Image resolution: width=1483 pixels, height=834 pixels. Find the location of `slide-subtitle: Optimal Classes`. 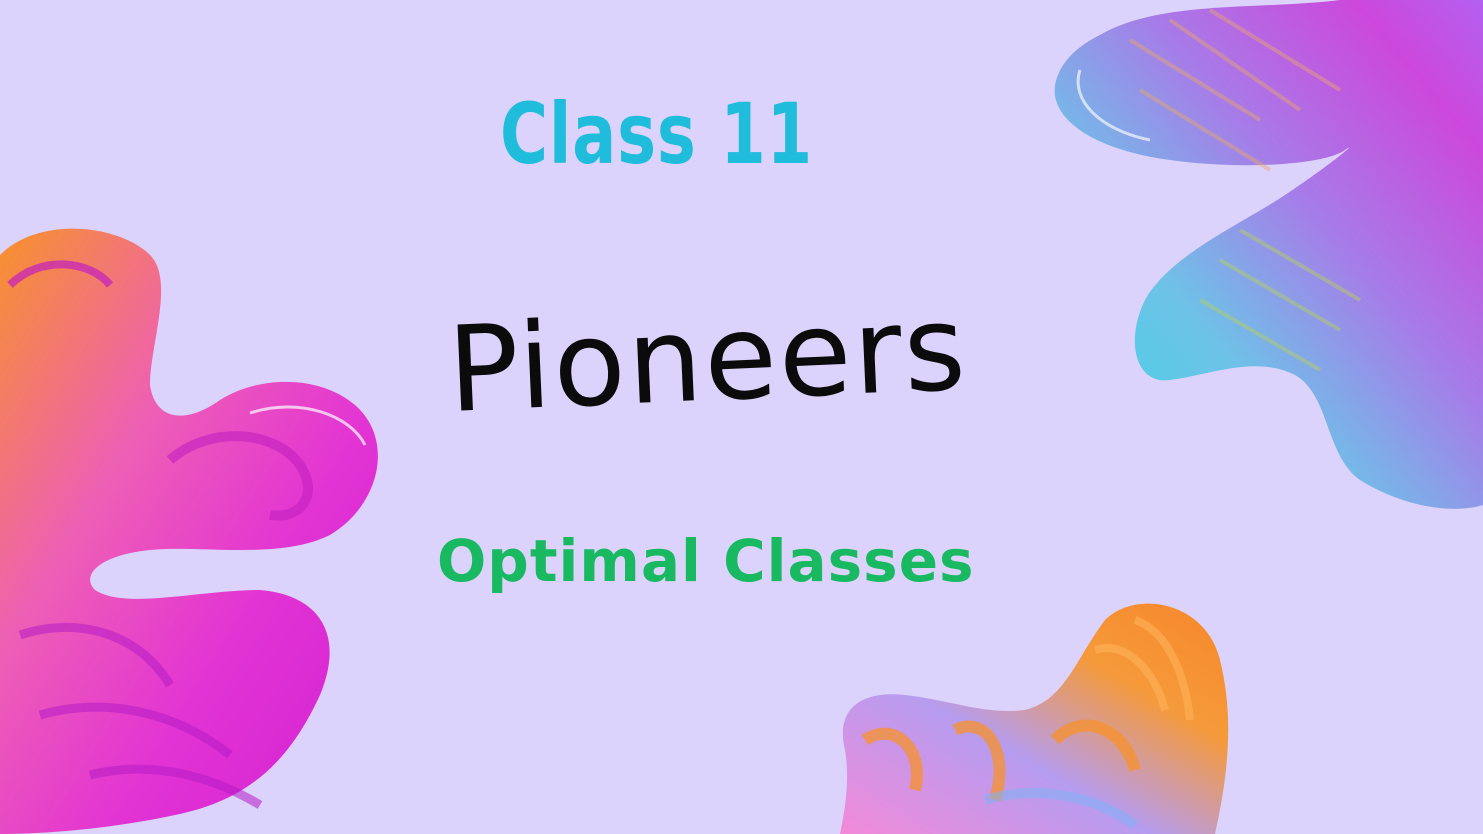

slide-subtitle: Optimal Classes is located at coordinates (706, 561).